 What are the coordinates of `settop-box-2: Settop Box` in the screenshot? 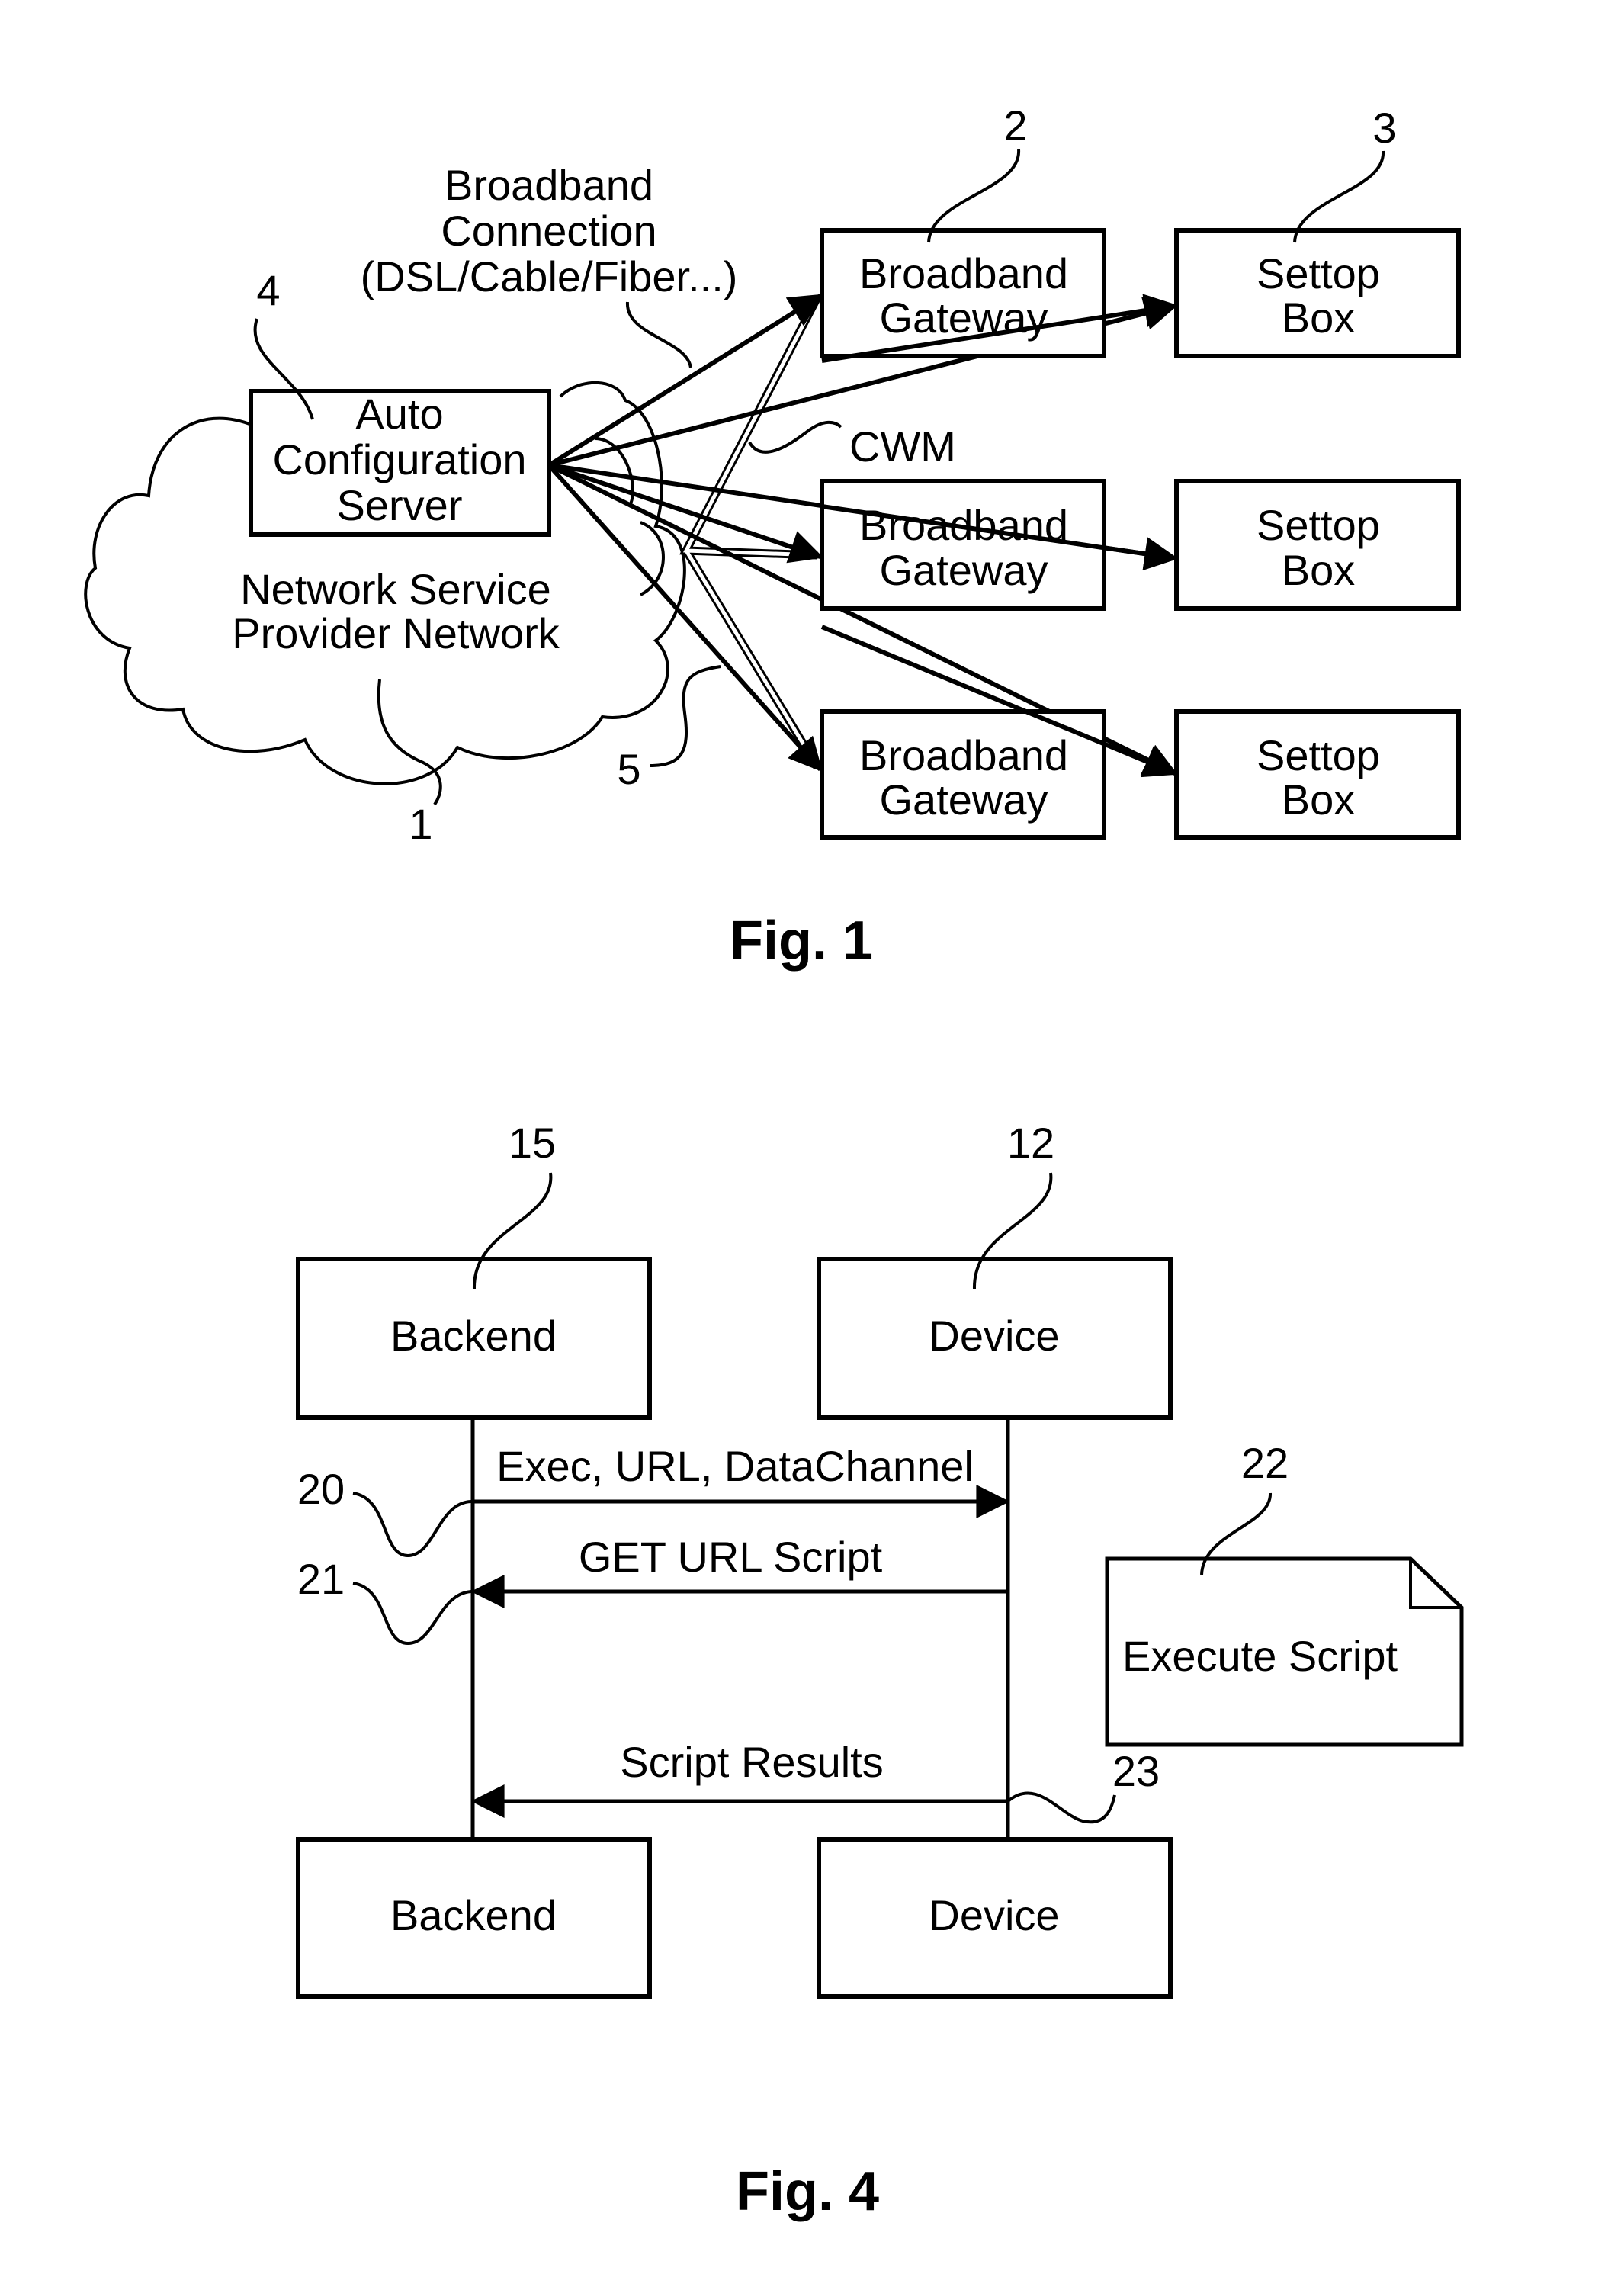 It's located at (1317, 545).